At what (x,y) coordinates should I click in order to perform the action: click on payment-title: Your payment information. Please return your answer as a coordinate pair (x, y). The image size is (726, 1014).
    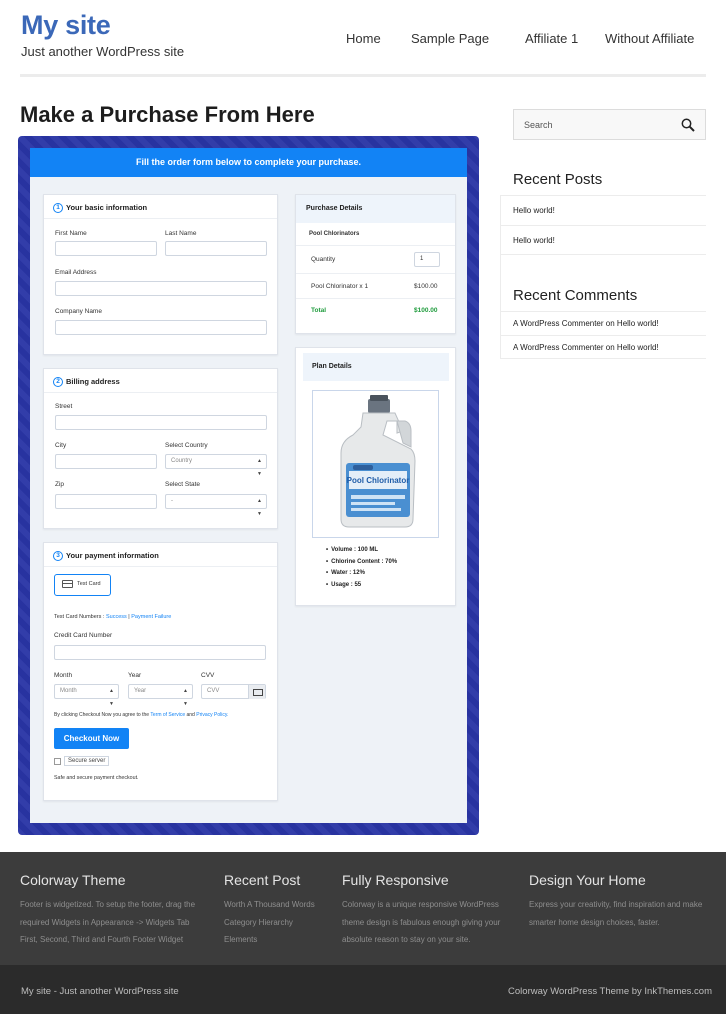
    Looking at the image, I should click on (112, 555).